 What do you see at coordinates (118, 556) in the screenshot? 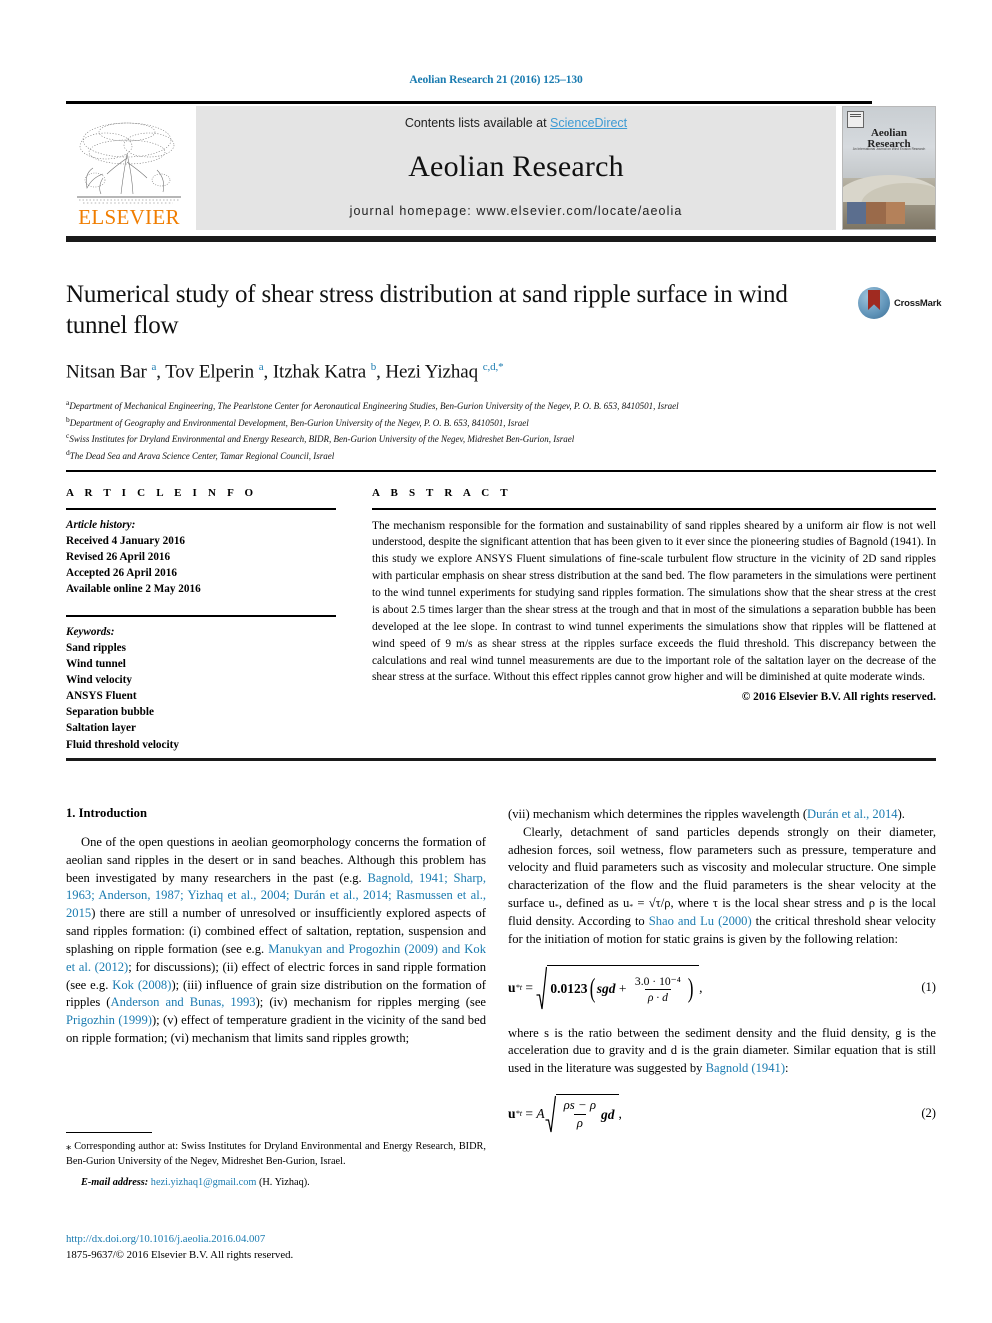
I see `history-item: Revised 26 April 2016` at bounding box center [118, 556].